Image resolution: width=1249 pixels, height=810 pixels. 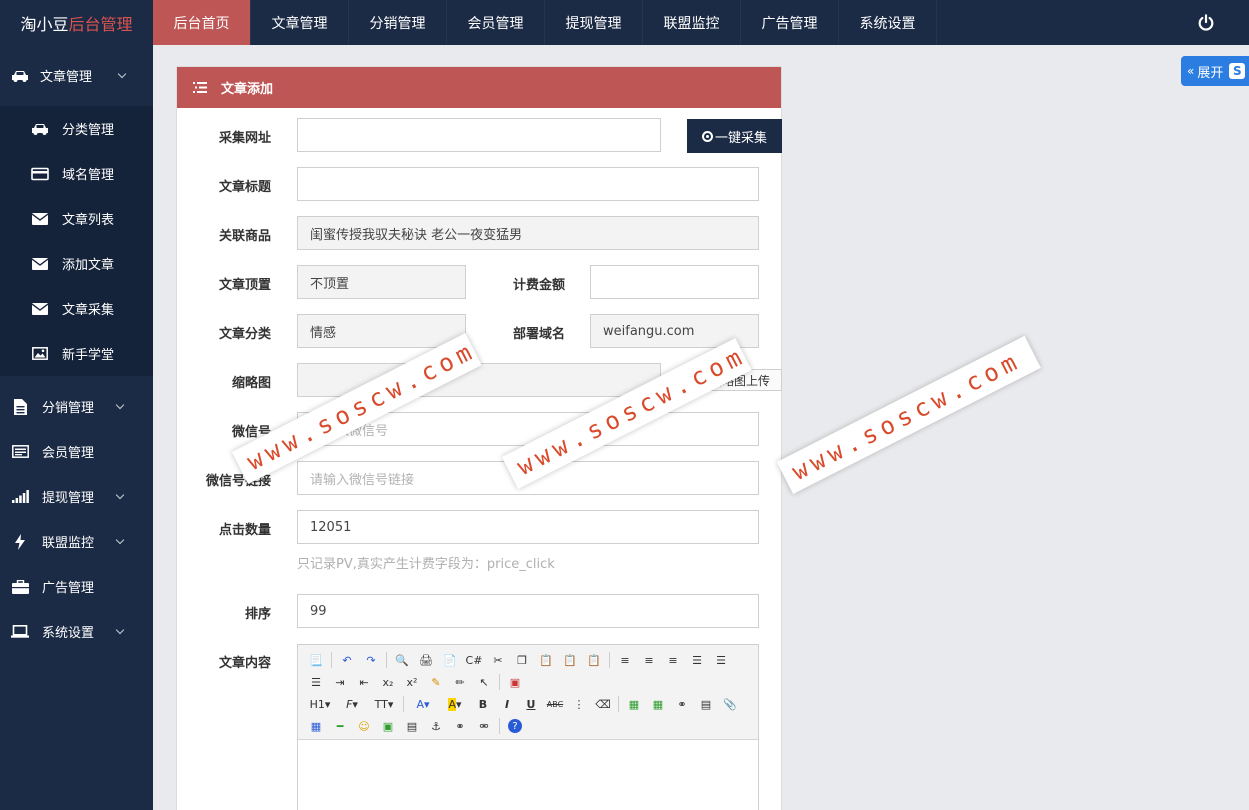 I want to click on template-icon: 📄, so click(x=450, y=660).